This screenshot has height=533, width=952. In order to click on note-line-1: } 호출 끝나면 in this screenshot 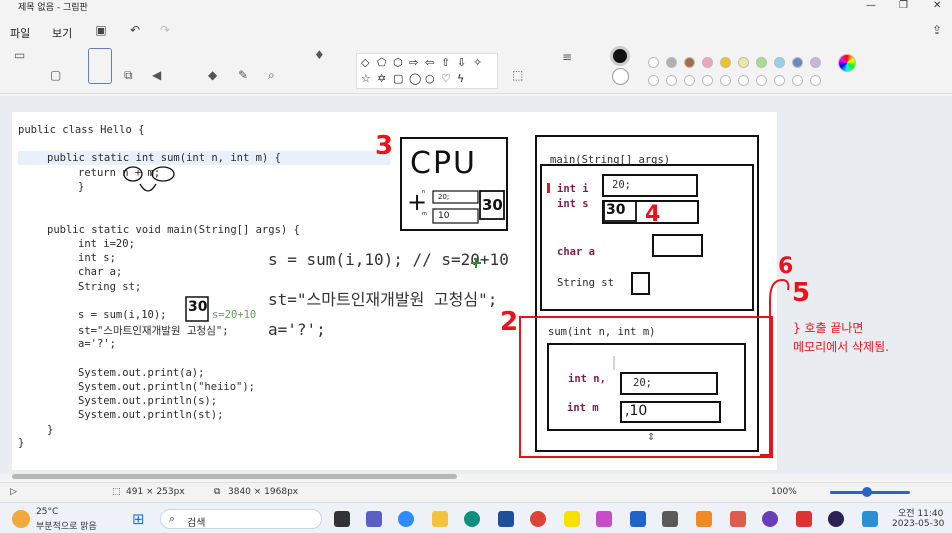, I will do `click(828, 328)`.